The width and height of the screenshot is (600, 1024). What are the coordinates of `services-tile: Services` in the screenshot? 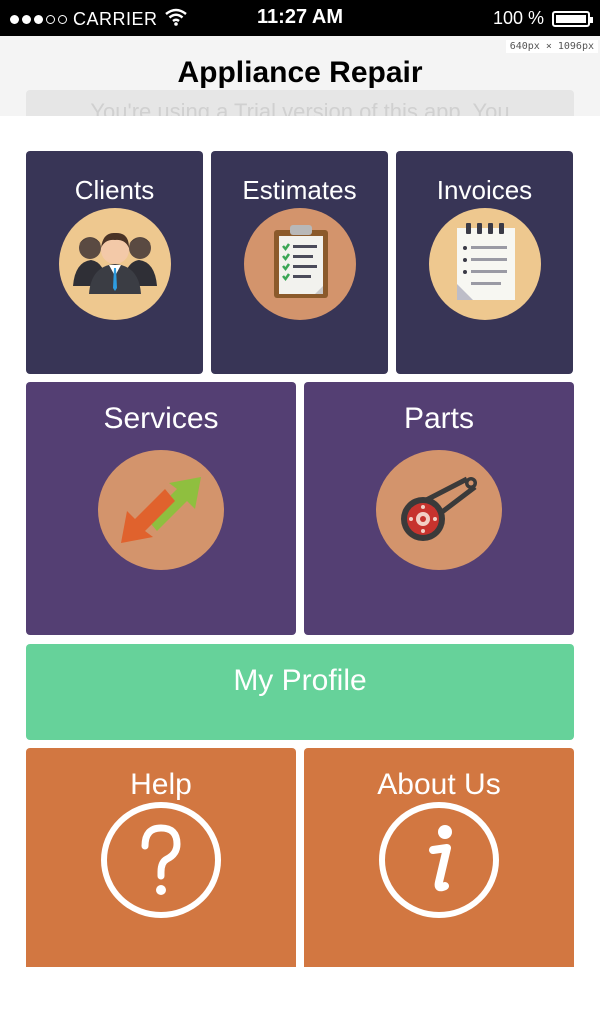 It's located at (161, 508).